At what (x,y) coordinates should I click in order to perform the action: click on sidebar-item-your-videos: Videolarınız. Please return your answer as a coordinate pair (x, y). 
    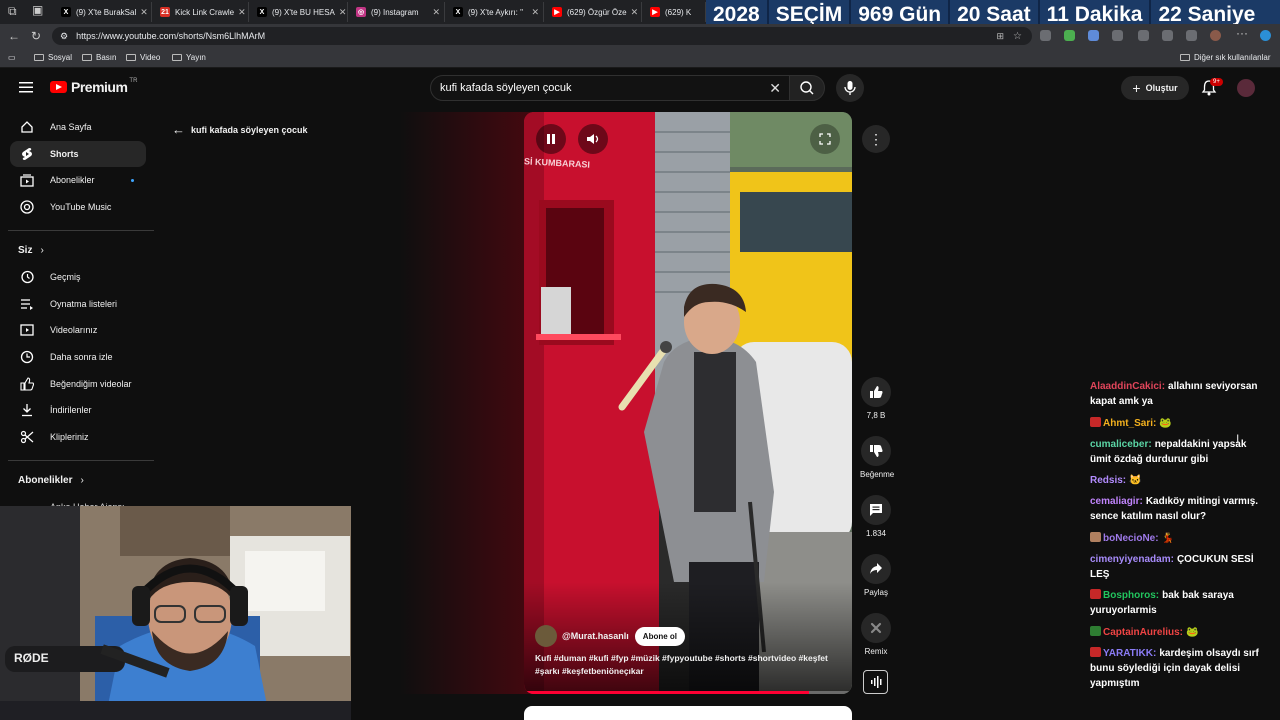
    Looking at the image, I should click on (78, 330).